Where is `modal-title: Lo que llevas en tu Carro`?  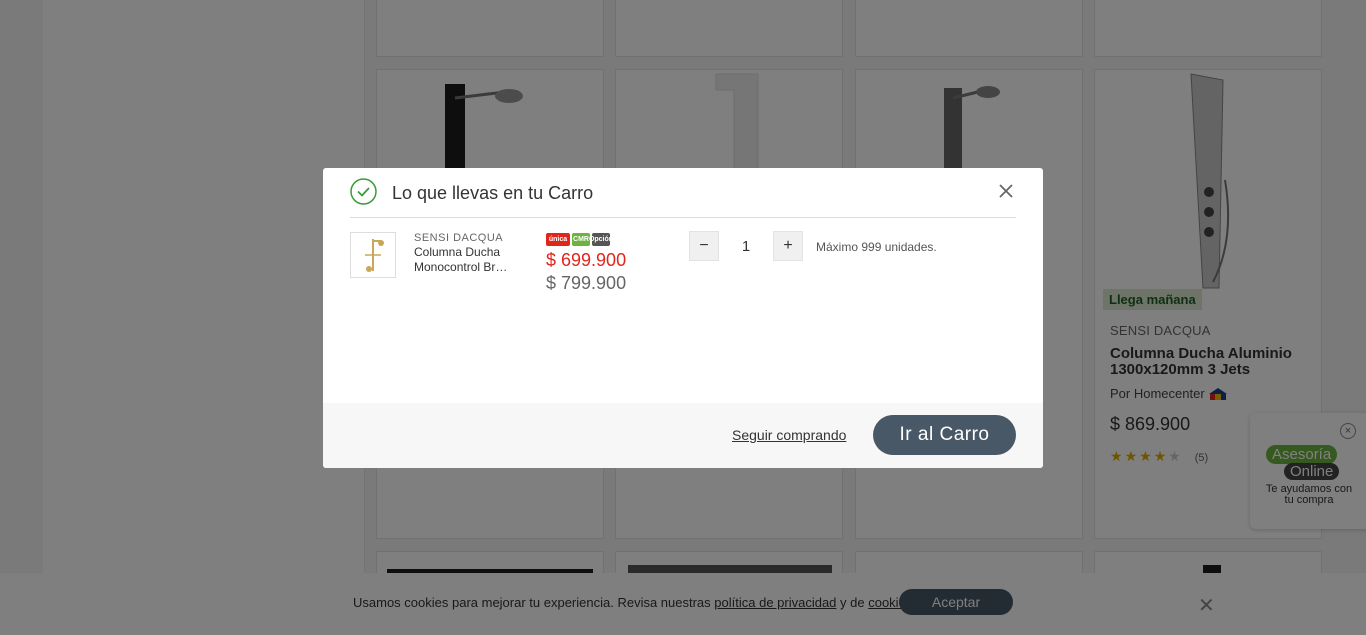
modal-title: Lo que llevas en tu Carro is located at coordinates (493, 193).